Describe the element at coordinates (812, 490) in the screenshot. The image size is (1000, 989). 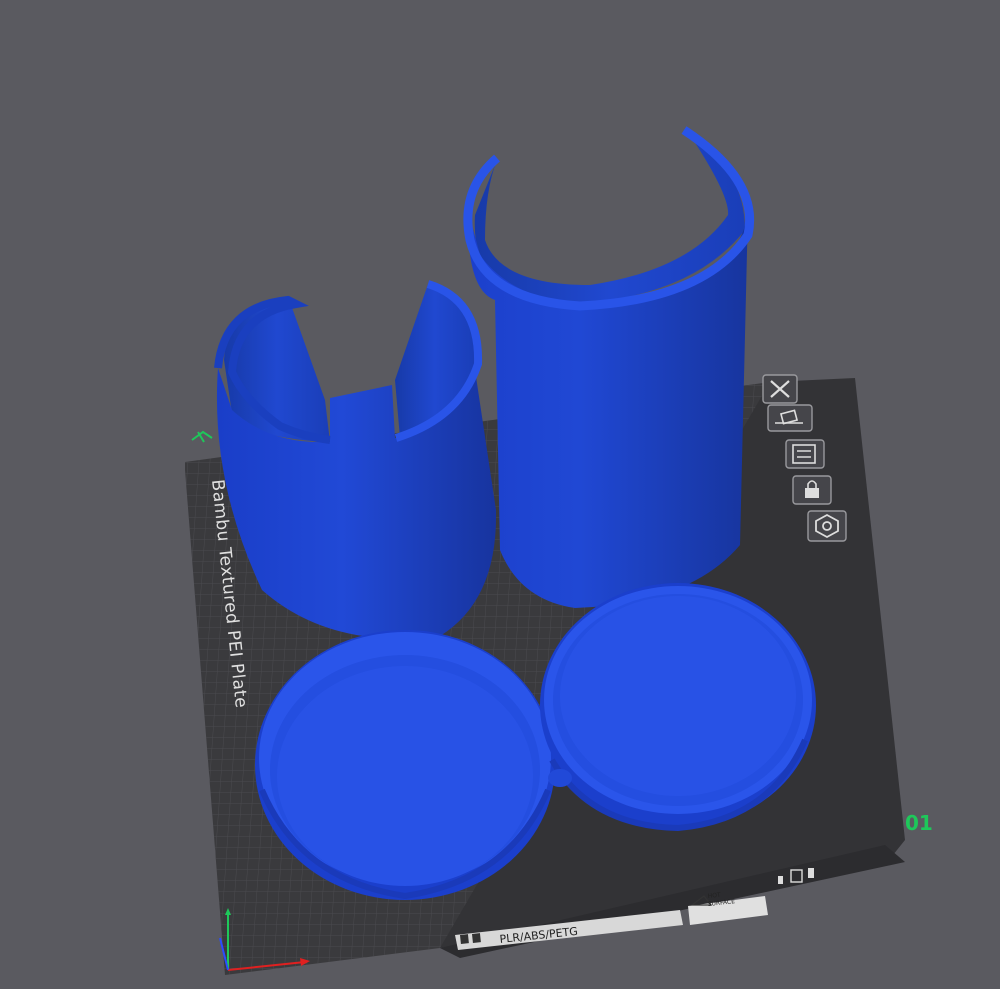
I see `lock-icon` at that location.